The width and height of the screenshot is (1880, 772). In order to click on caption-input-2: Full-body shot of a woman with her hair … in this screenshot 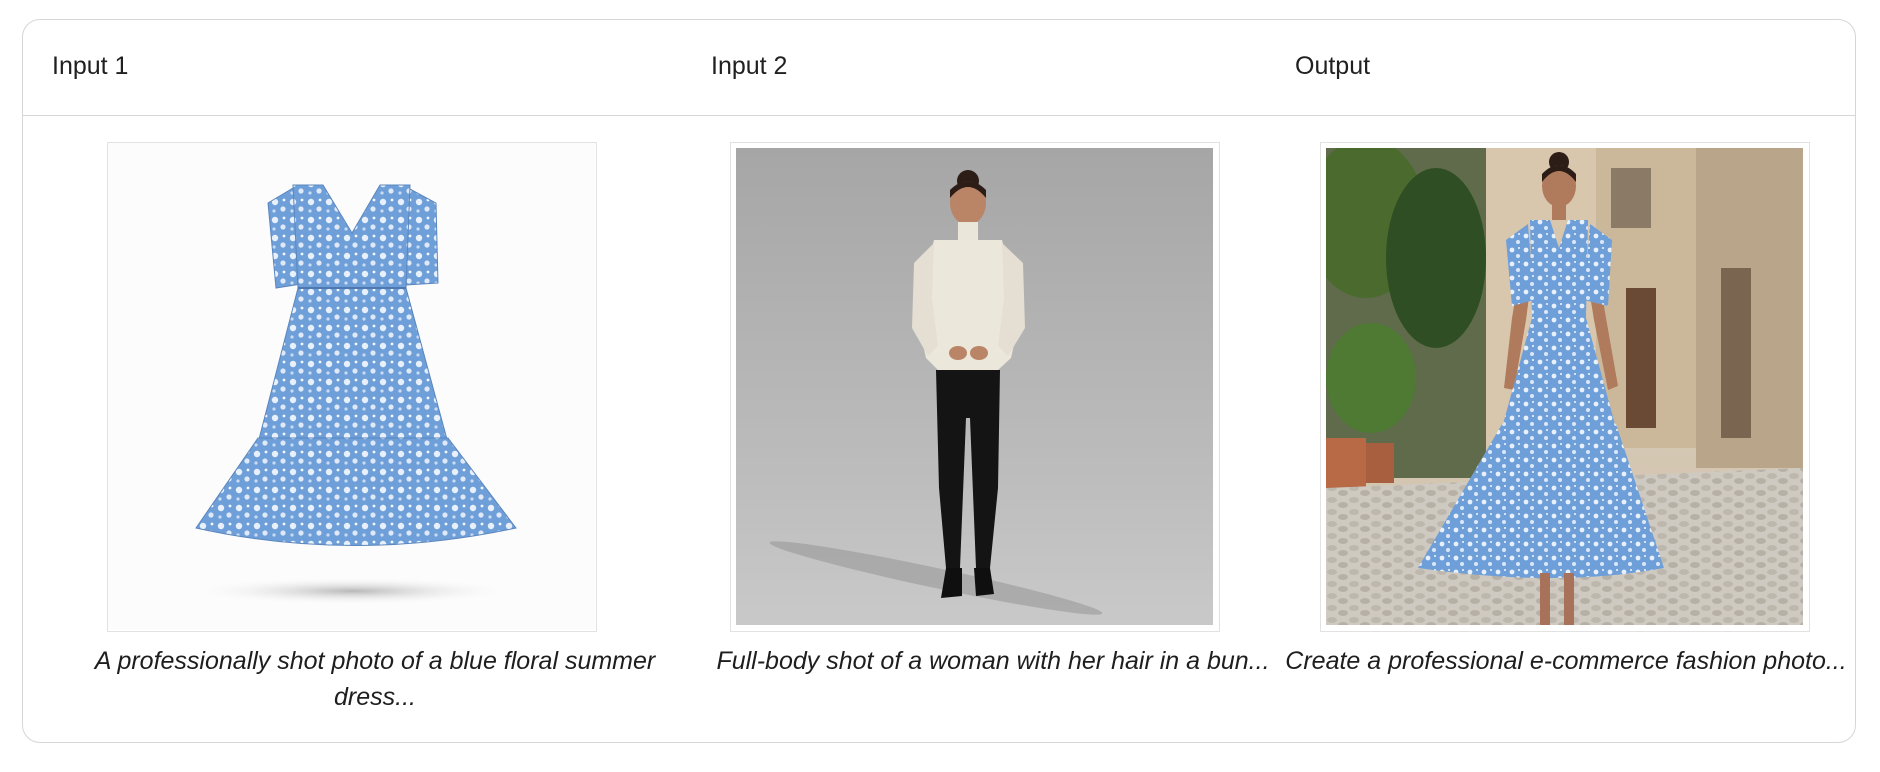, I will do `click(993, 661)`.